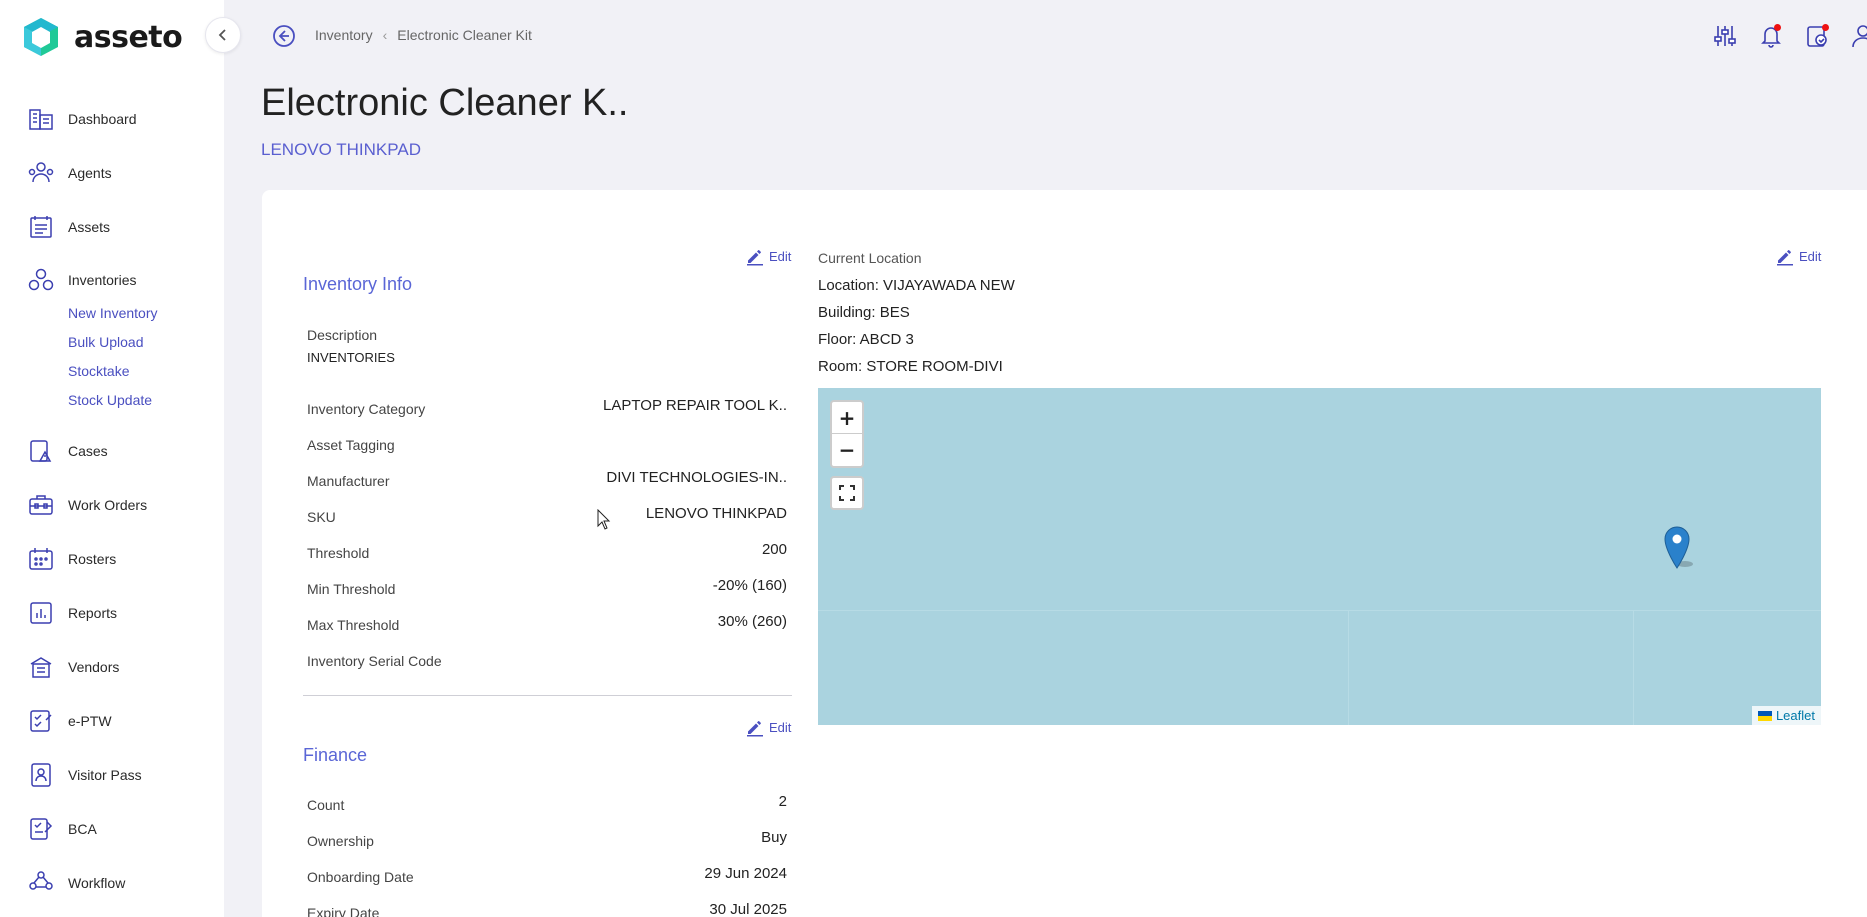  I want to click on collapse-sidebar-button, so click(223, 35).